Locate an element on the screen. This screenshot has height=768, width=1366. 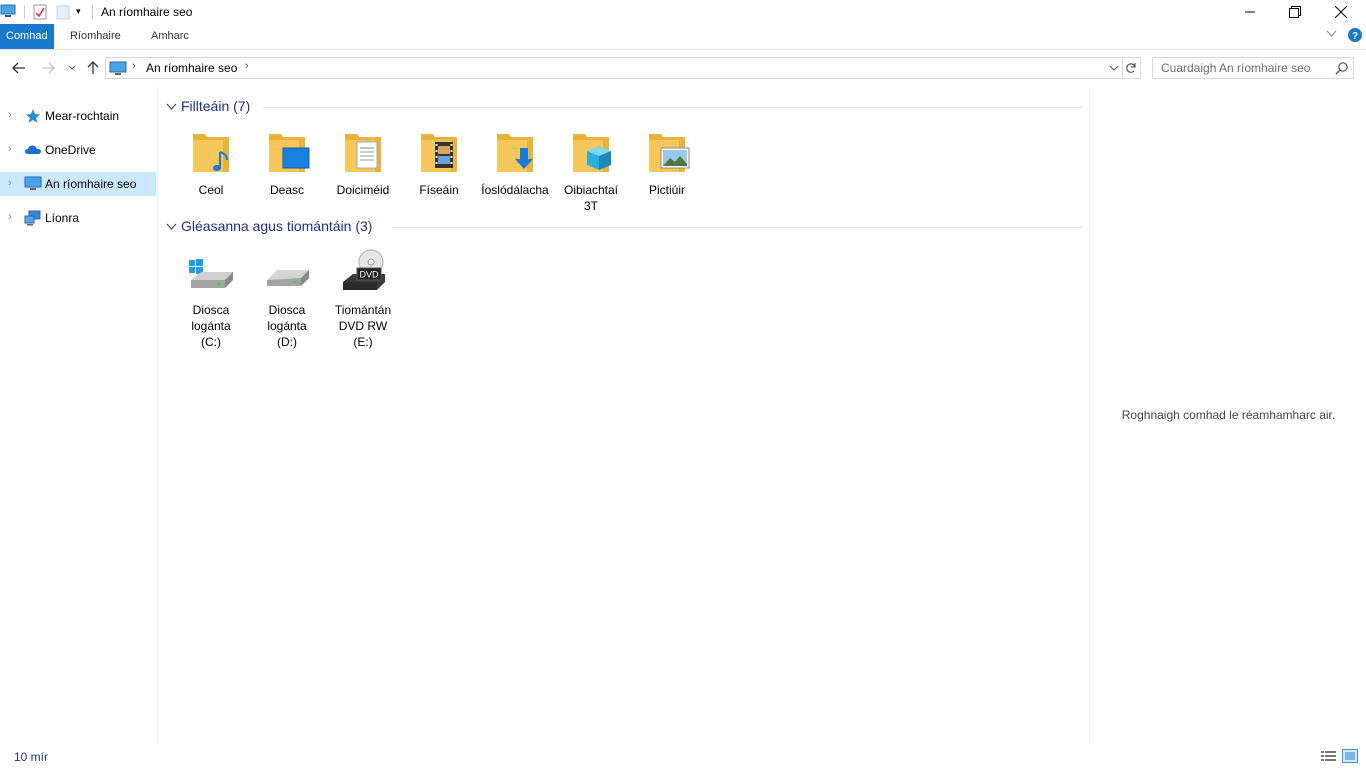
nav-item-label: Líonra is located at coordinates (62, 218).